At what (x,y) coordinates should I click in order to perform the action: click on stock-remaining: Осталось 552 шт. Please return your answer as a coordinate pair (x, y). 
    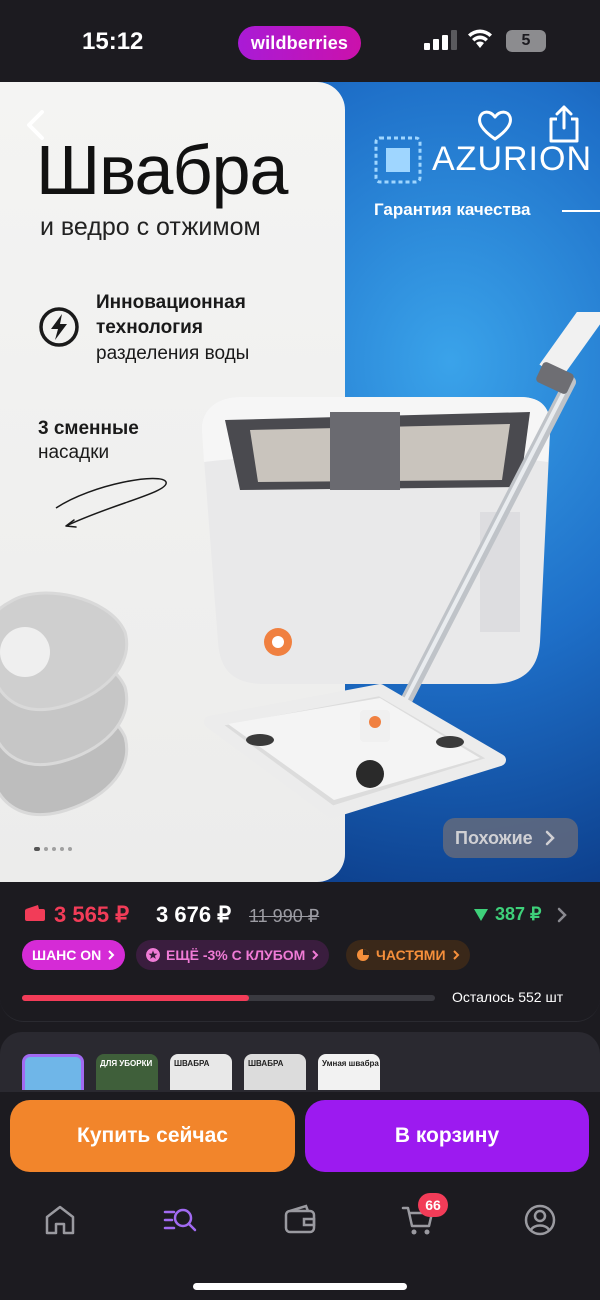
    Looking at the image, I should click on (508, 997).